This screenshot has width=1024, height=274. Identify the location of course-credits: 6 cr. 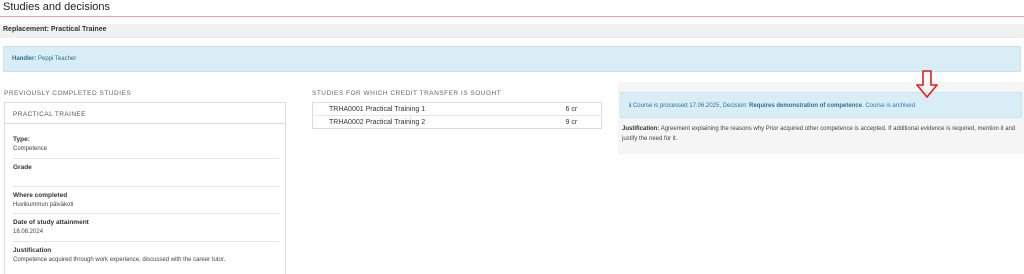
(571, 109).